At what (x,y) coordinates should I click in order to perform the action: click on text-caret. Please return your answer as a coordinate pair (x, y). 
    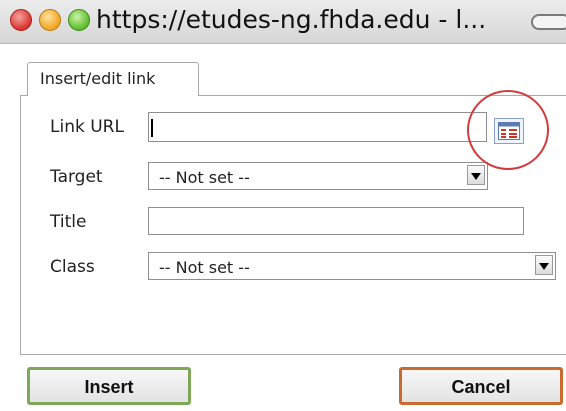
    Looking at the image, I should click on (152, 128).